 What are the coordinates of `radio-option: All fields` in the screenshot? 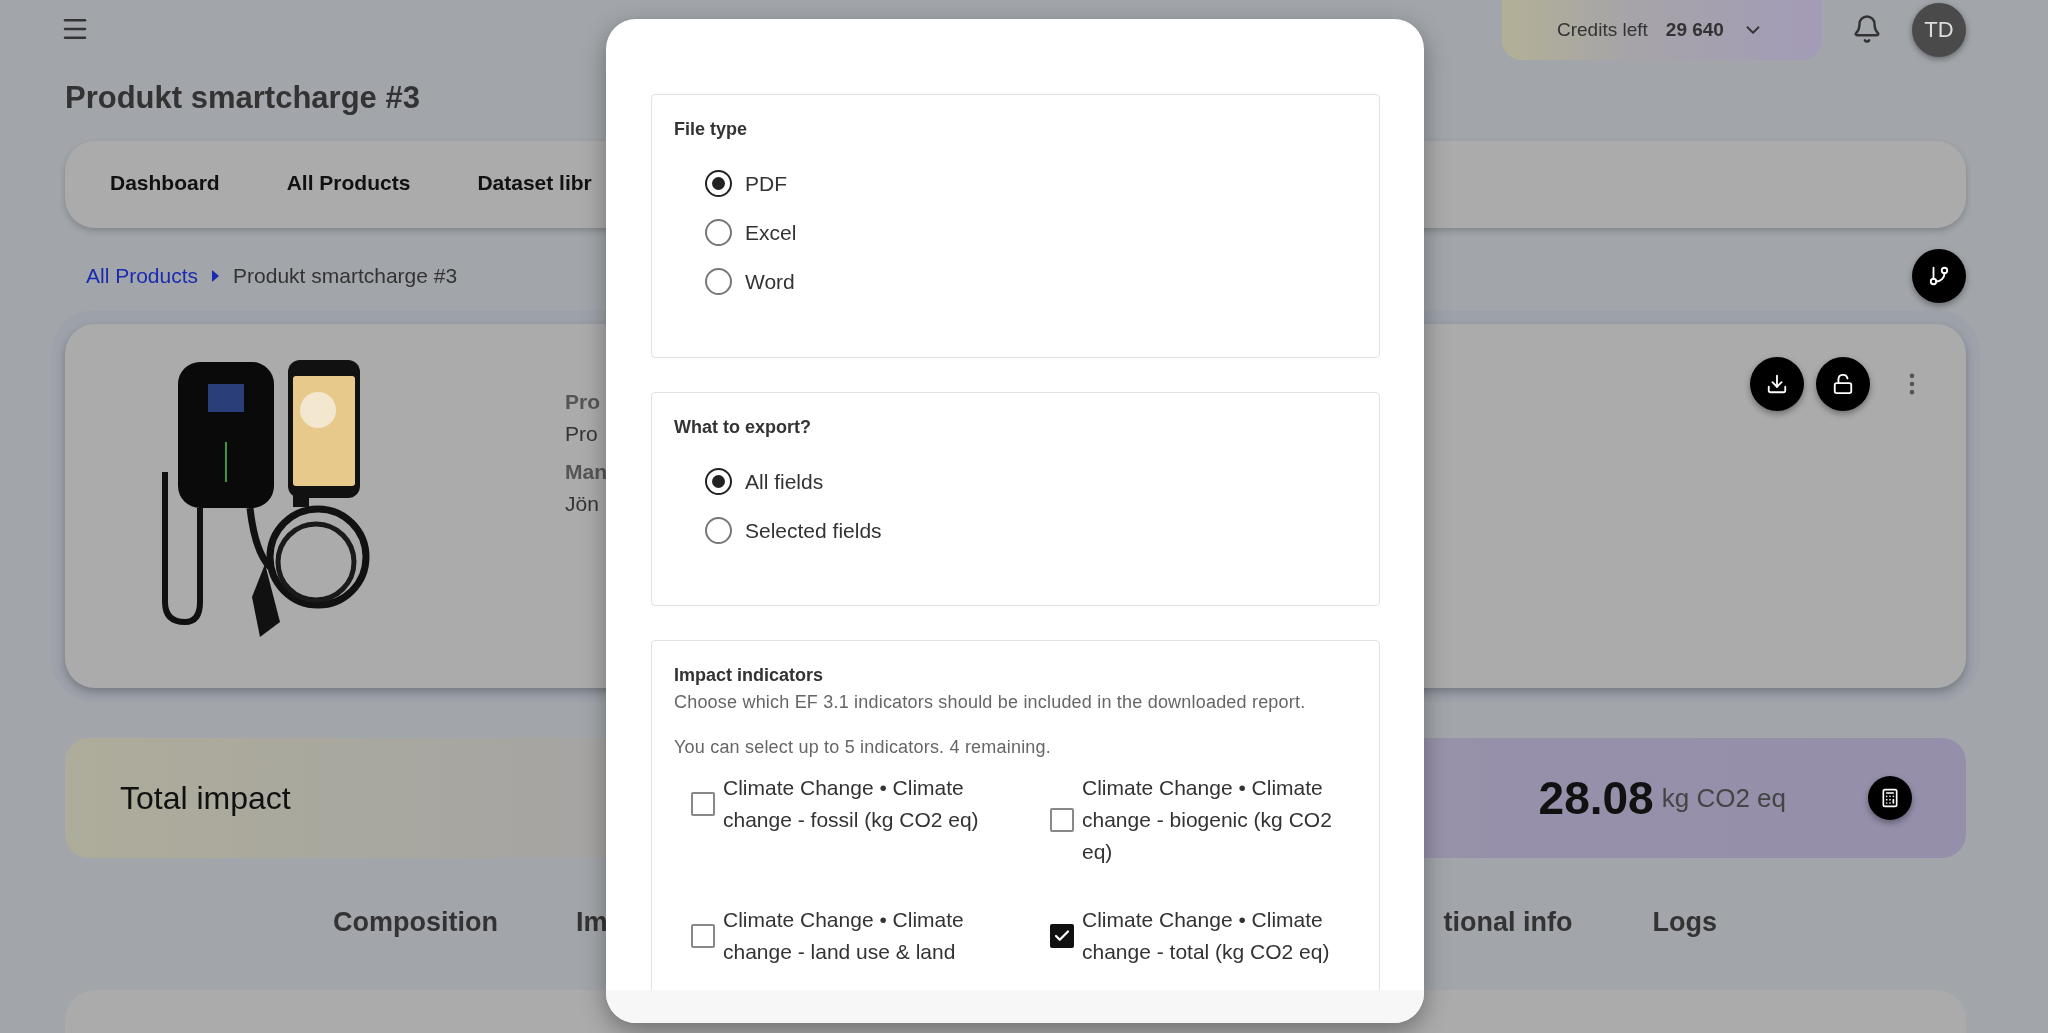 It's located at (1031, 481).